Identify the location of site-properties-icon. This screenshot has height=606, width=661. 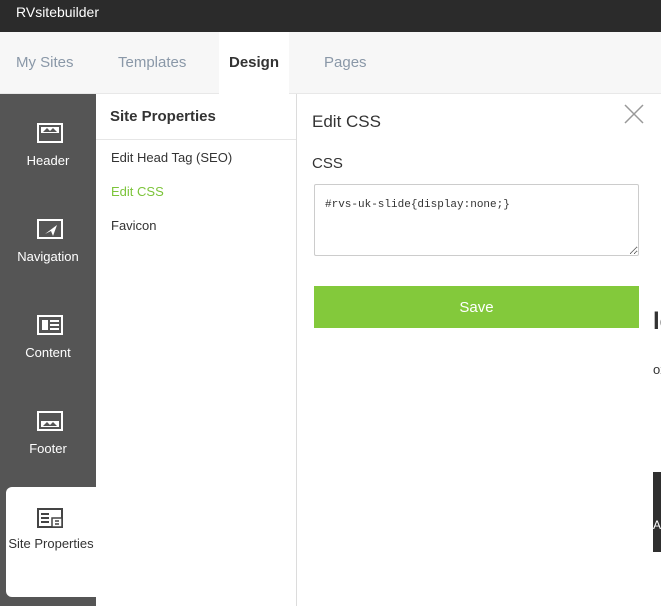
(50, 518).